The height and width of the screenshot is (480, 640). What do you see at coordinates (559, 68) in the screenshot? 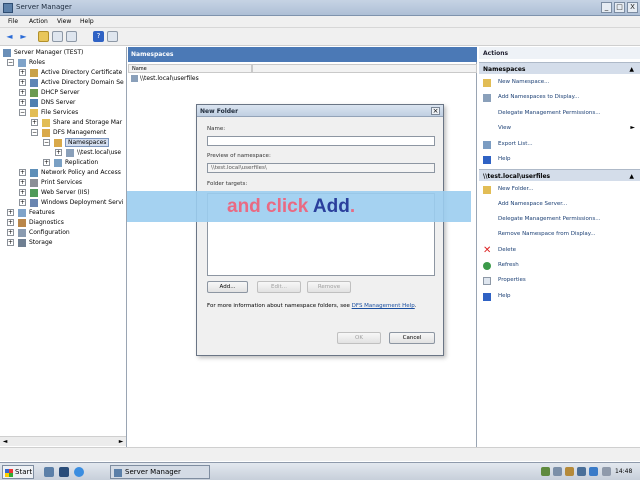
I see `actions-section-namespaces: Namespaces ▲` at bounding box center [559, 68].